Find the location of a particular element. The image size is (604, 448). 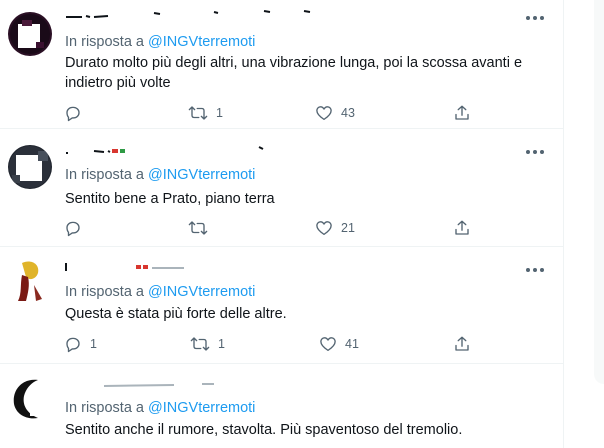

retweet-button is located at coordinates (202, 228).